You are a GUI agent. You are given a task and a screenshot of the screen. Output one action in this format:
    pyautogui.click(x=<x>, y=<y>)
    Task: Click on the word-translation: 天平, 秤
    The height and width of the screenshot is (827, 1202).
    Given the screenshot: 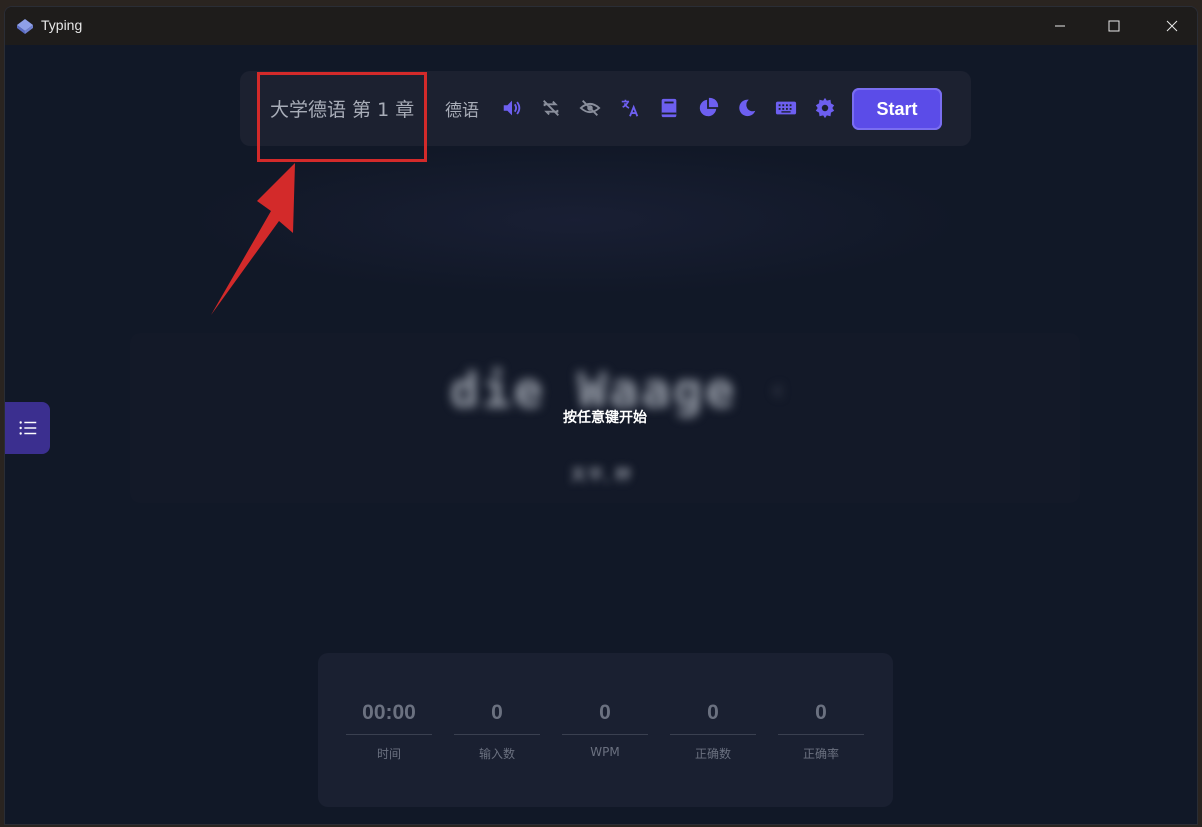 What is the action you would take?
    pyautogui.click(x=601, y=476)
    